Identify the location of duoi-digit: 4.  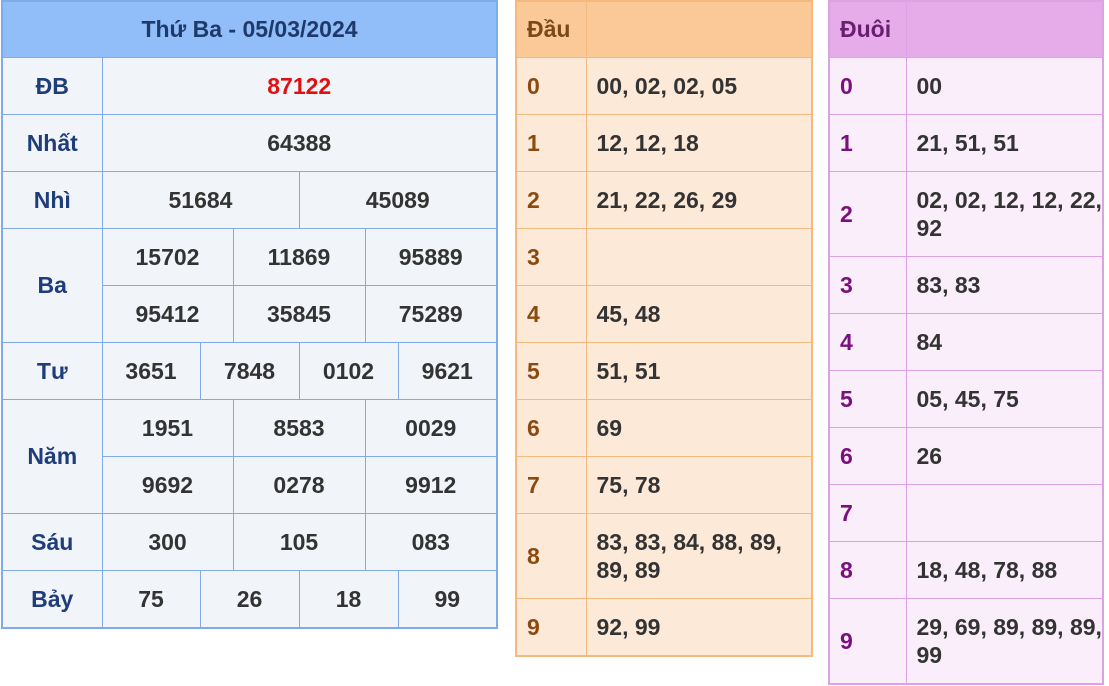
(867, 342).